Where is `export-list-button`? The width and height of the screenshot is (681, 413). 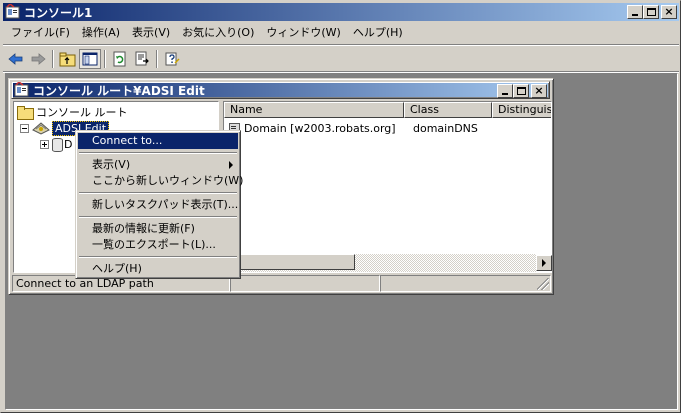
export-list-button is located at coordinates (142, 59).